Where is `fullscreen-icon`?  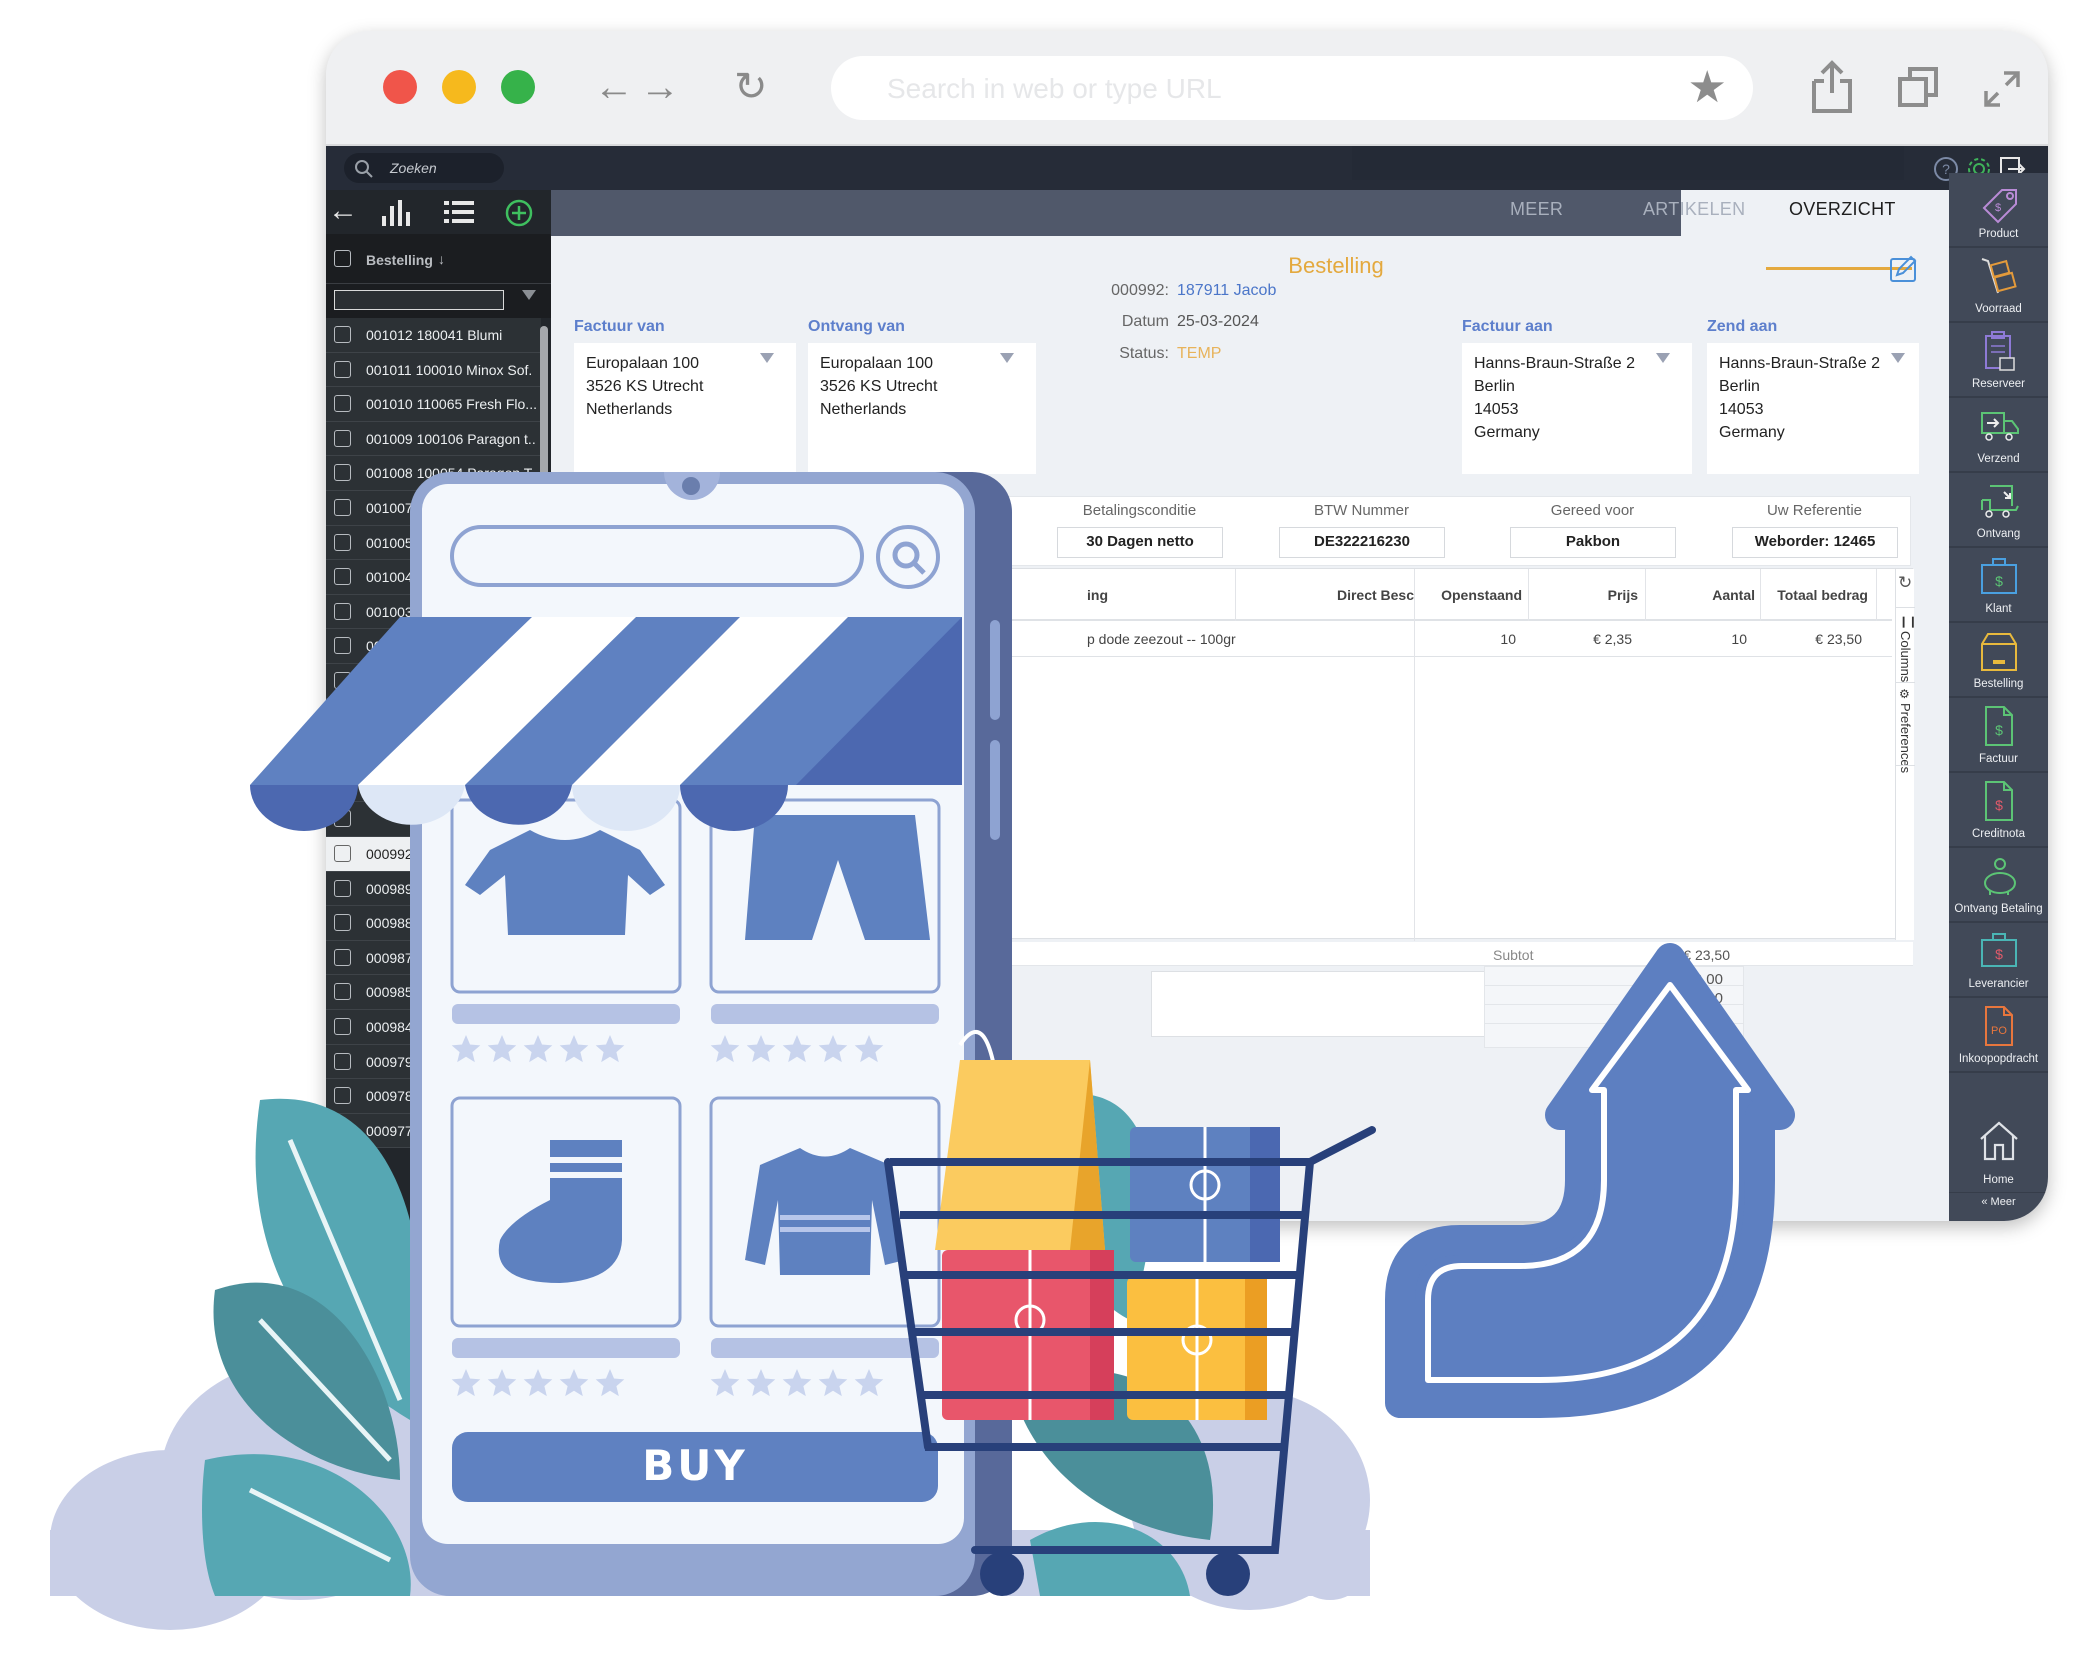
fullscreen-icon is located at coordinates (2002, 89).